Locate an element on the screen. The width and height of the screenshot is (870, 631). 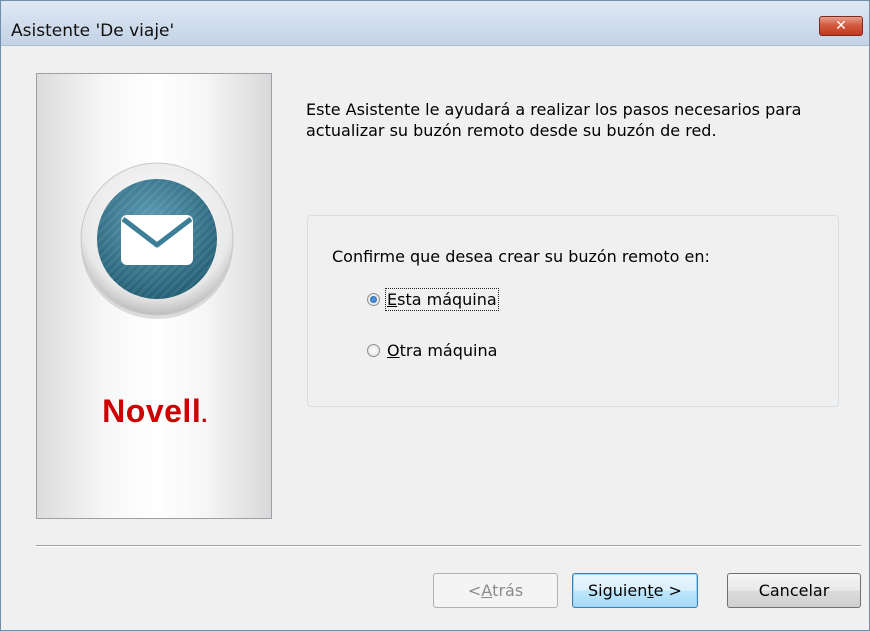
option-other-machine: Otra máquina is located at coordinates (432, 350).